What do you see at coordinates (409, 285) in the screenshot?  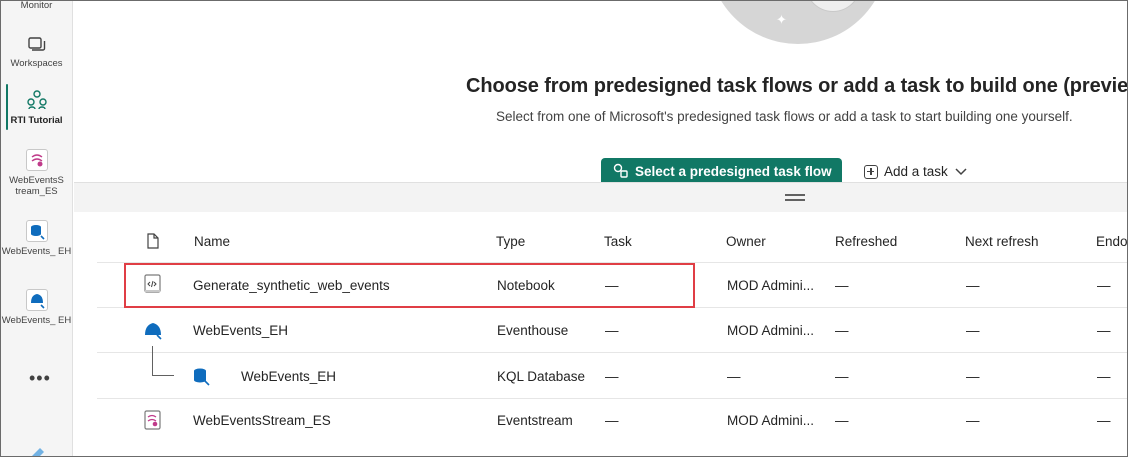 I see `highlight-box` at bounding box center [409, 285].